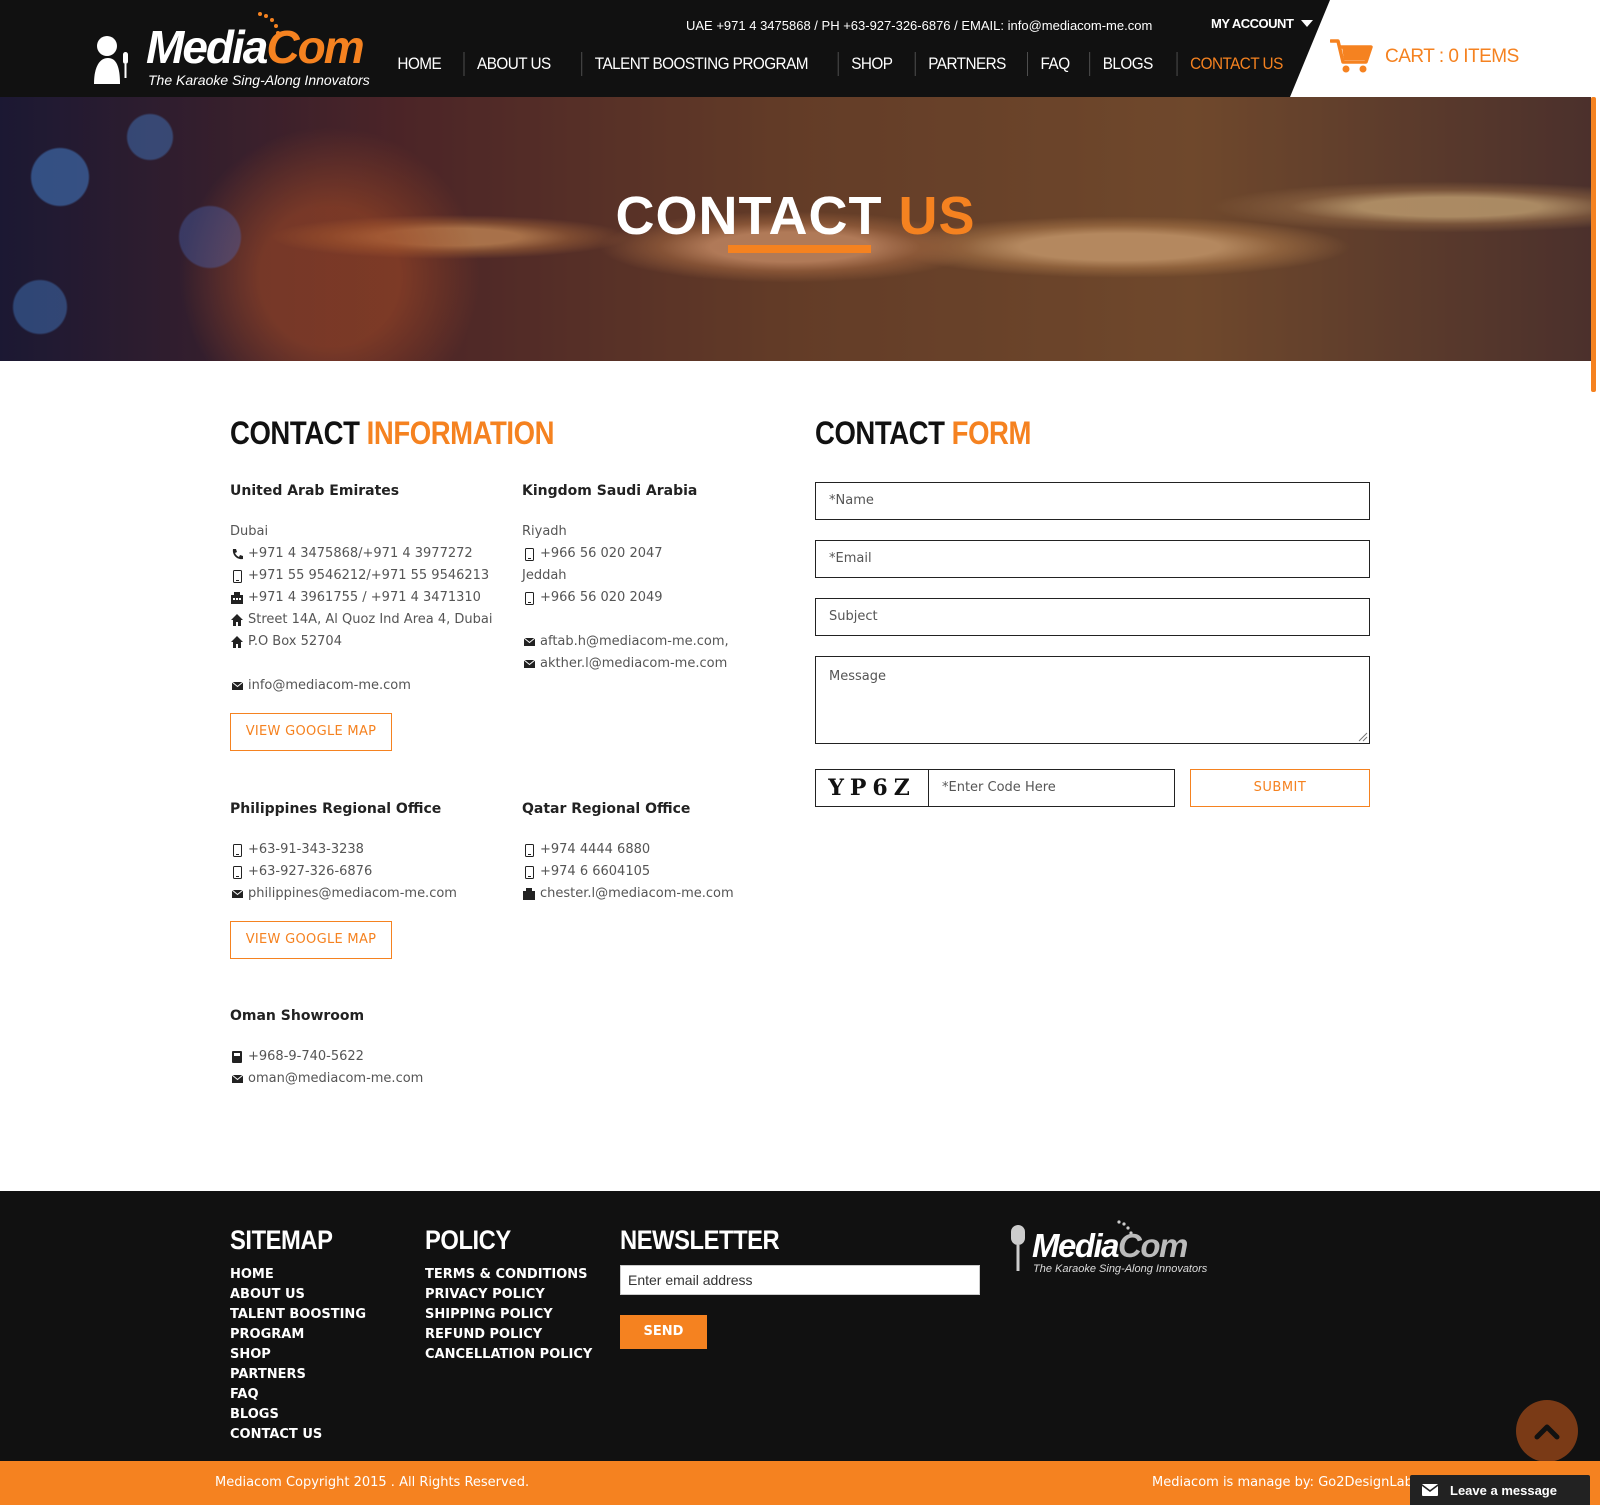  Describe the element at coordinates (1092, 559) in the screenshot. I see `email-input: *Email` at that location.